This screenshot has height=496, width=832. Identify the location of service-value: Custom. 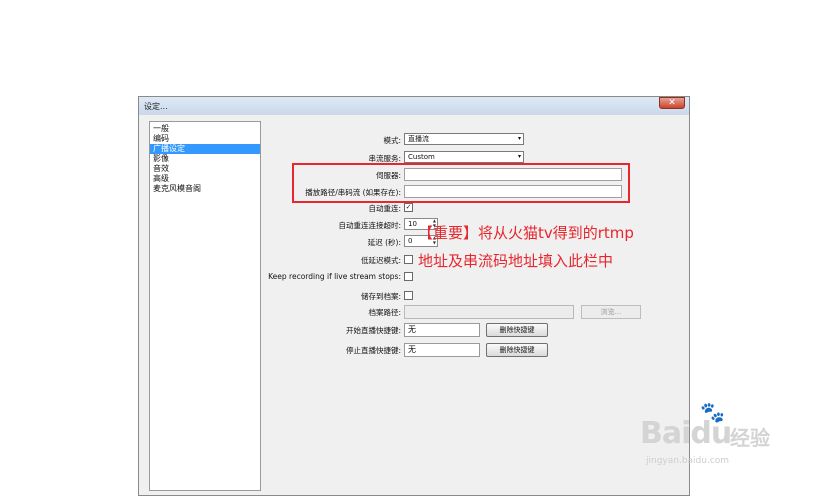
(421, 157).